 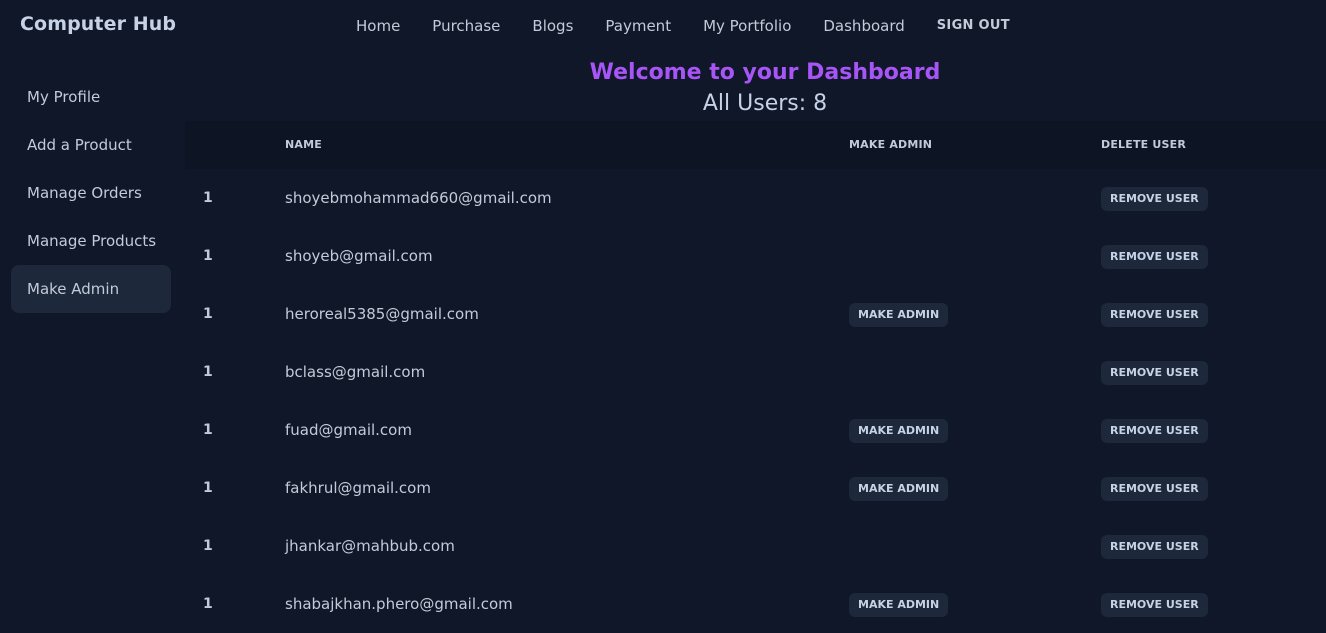 I want to click on sidebar-item-manage-orders: Manage Orders, so click(x=91, y=193).